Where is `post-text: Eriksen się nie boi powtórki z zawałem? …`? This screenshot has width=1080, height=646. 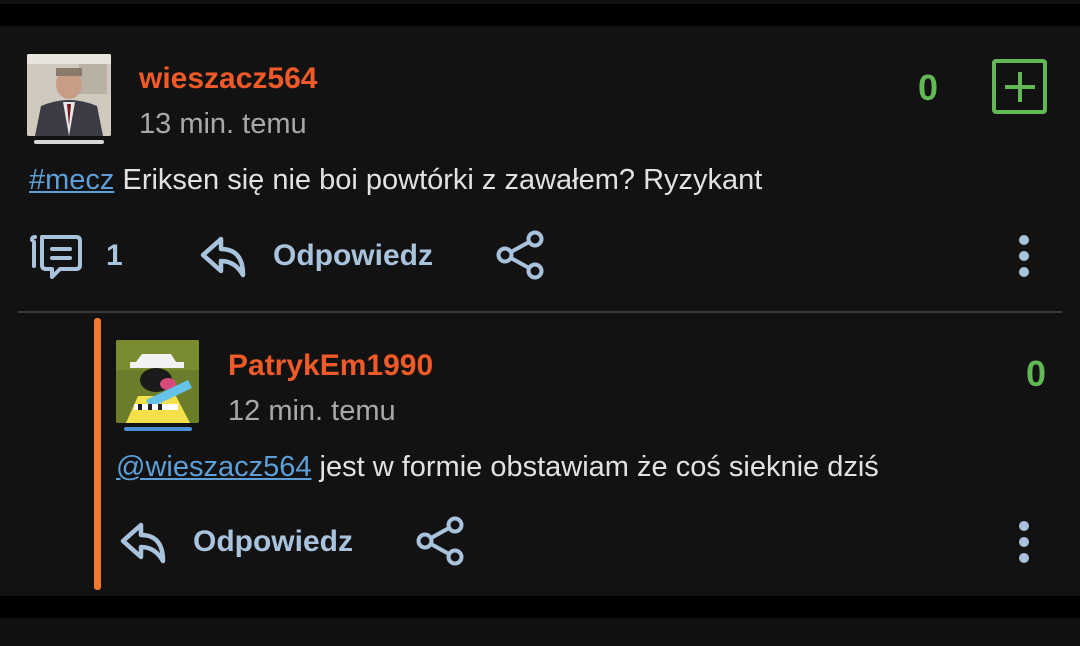 post-text: Eriksen się nie boi powtórki z zawałem? … is located at coordinates (438, 180).